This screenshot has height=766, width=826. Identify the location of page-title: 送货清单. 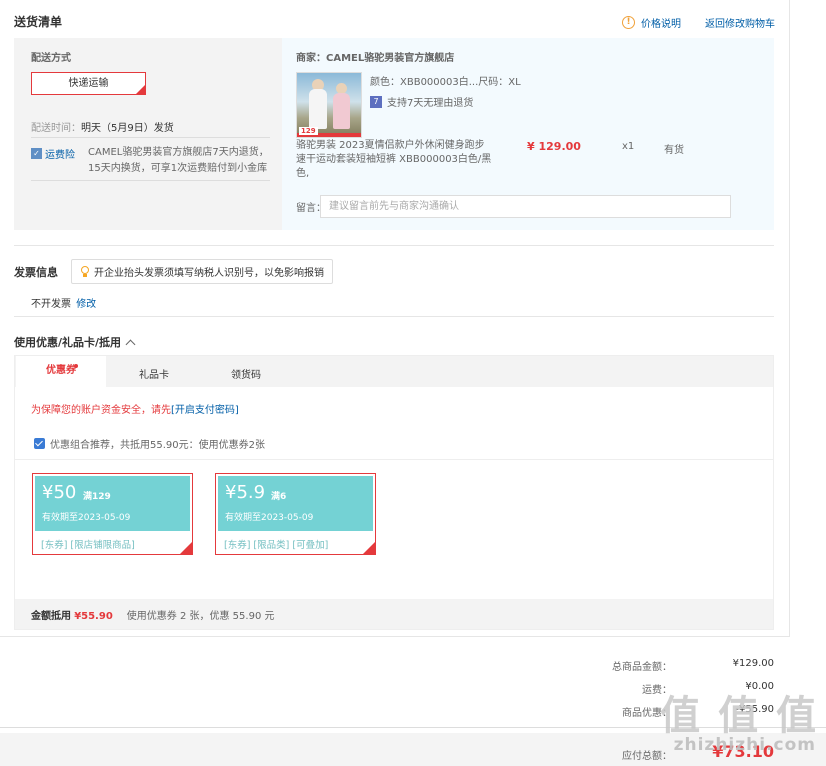
(38, 22).